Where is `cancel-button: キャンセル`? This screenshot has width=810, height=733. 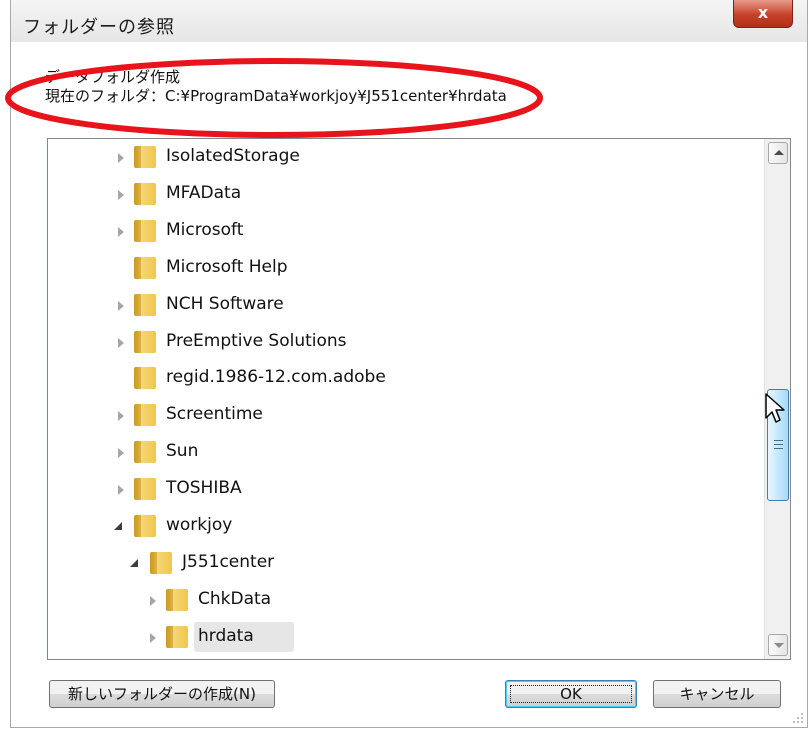 cancel-button: キャンセル is located at coordinates (717, 694).